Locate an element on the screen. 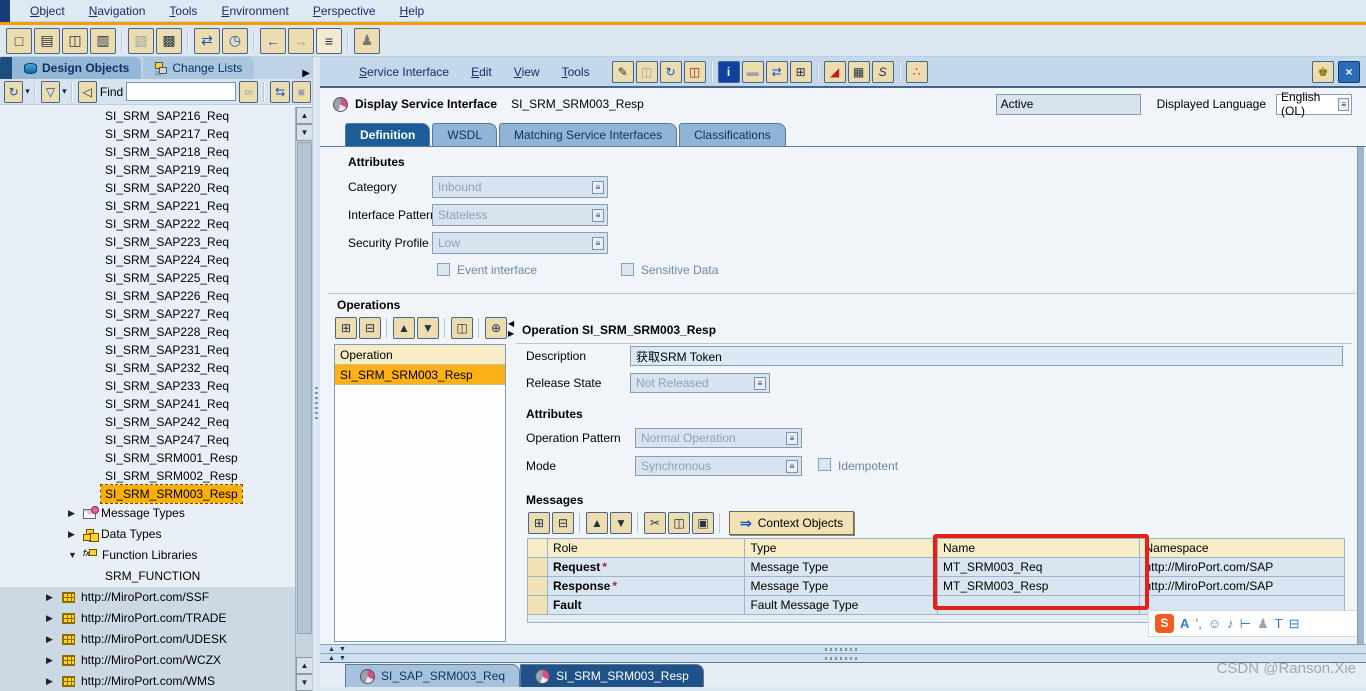 The image size is (1366, 691). category-dropdown: Inbound ≡ is located at coordinates (520, 187).